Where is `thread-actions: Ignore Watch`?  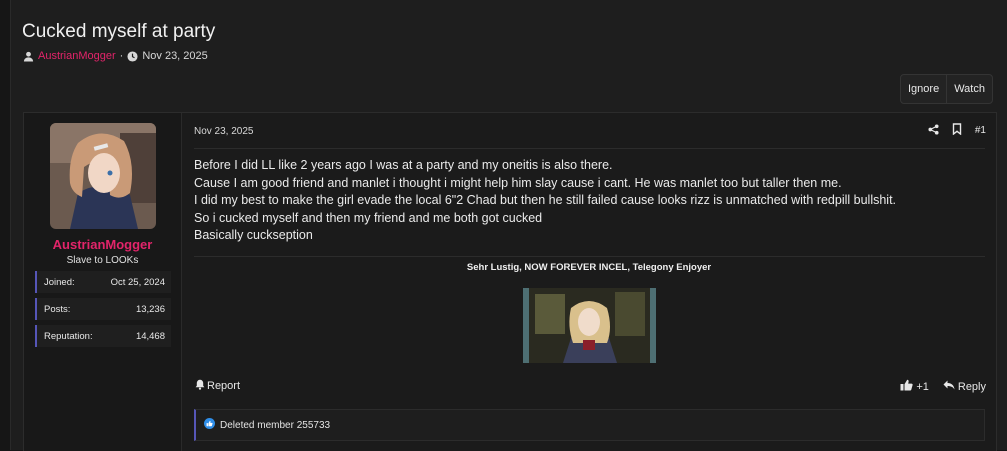
thread-actions: Ignore Watch is located at coordinates (946, 89).